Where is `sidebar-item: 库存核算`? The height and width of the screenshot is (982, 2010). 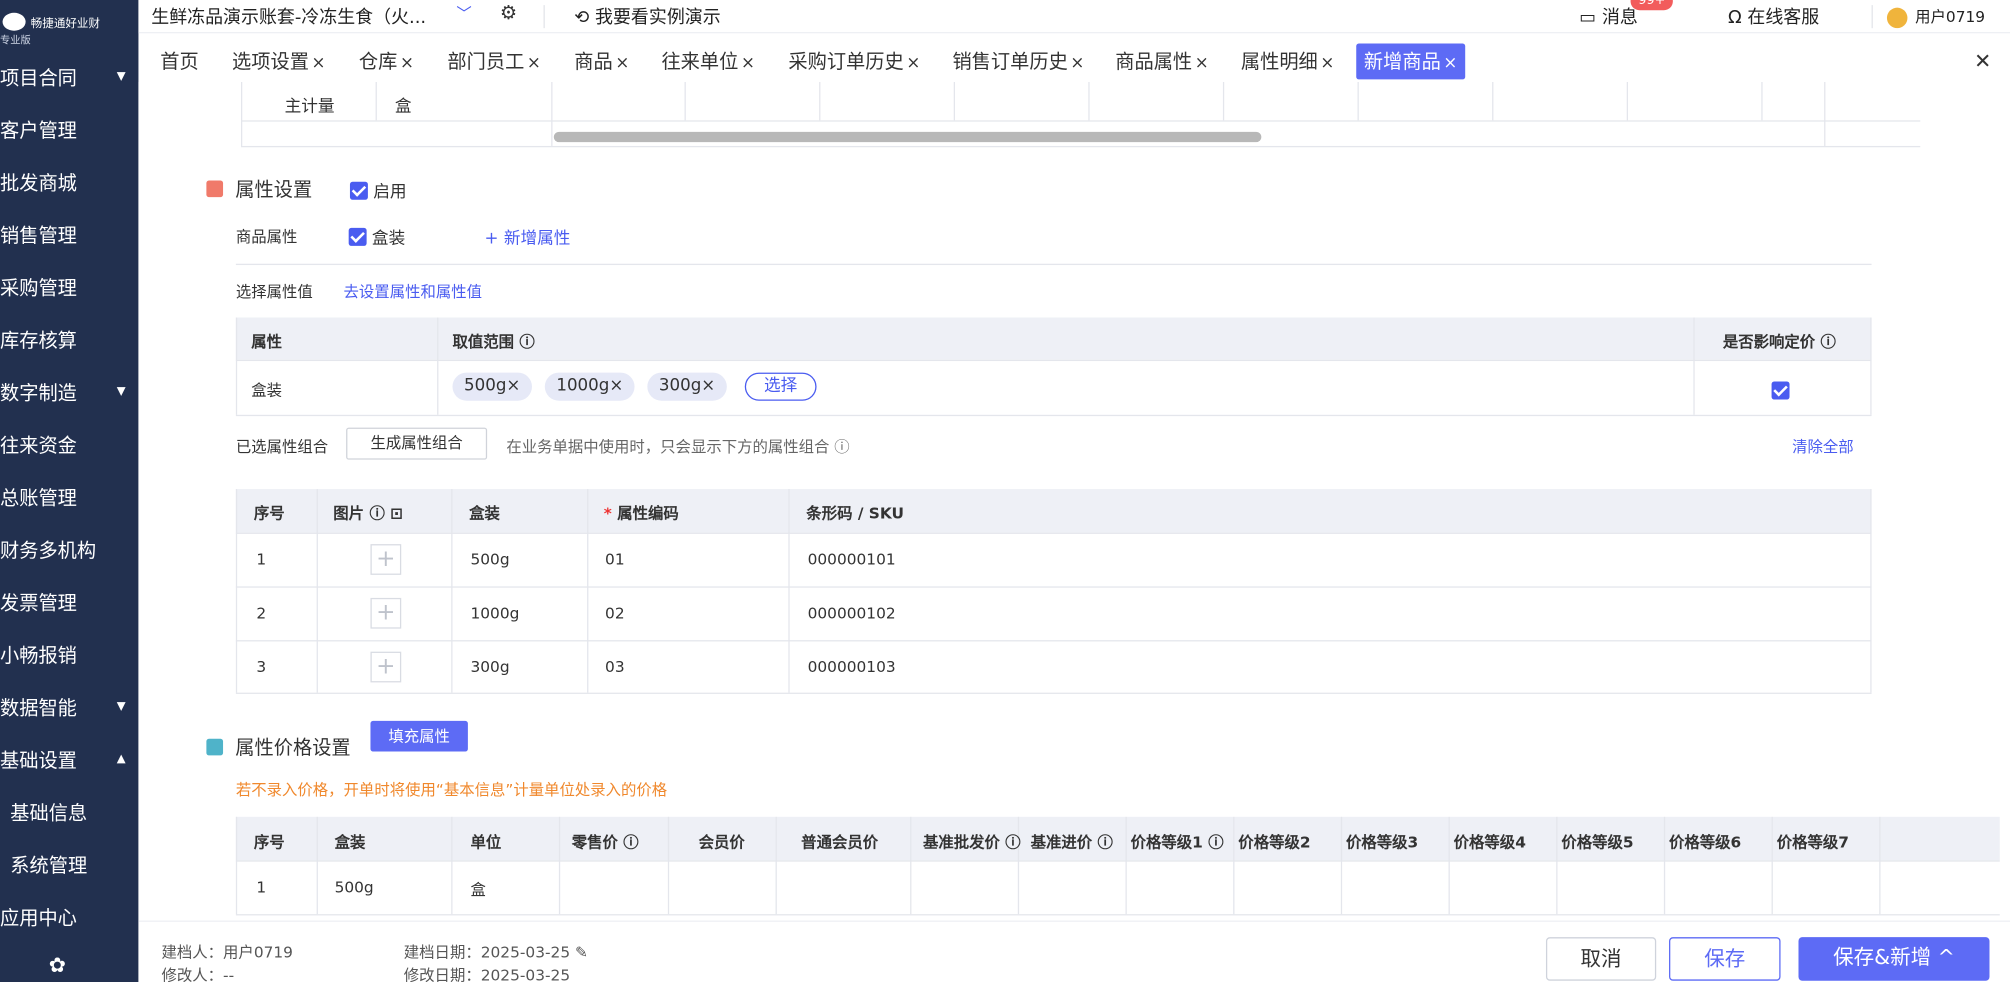
sidebar-item: 库存核算 is located at coordinates (69, 339).